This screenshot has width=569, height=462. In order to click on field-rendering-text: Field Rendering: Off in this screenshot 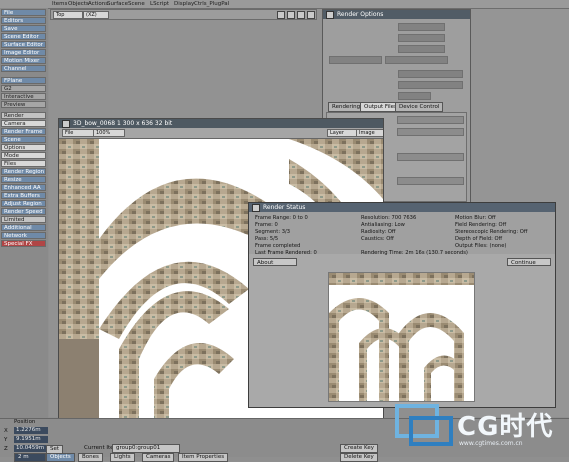, I will do `click(481, 225)`.